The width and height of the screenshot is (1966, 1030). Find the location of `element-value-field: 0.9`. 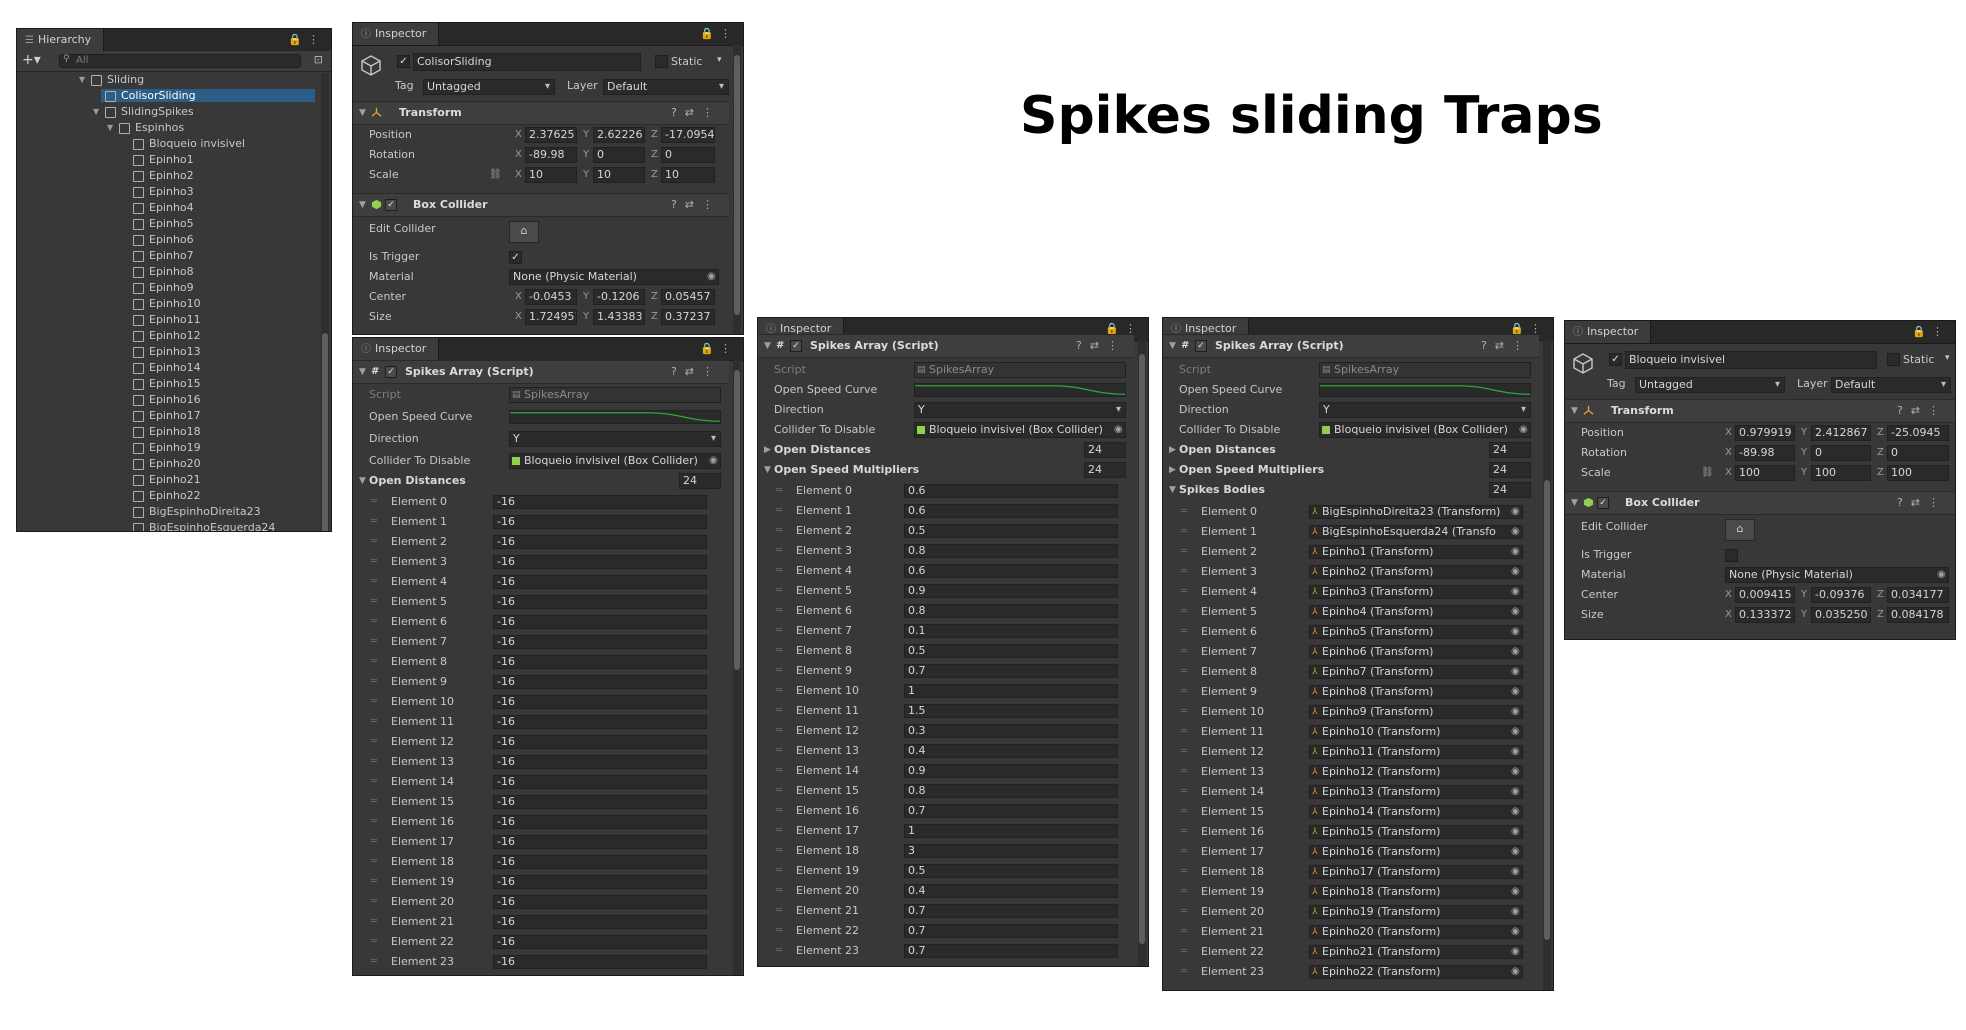

element-value-field: 0.9 is located at coordinates (1011, 771).